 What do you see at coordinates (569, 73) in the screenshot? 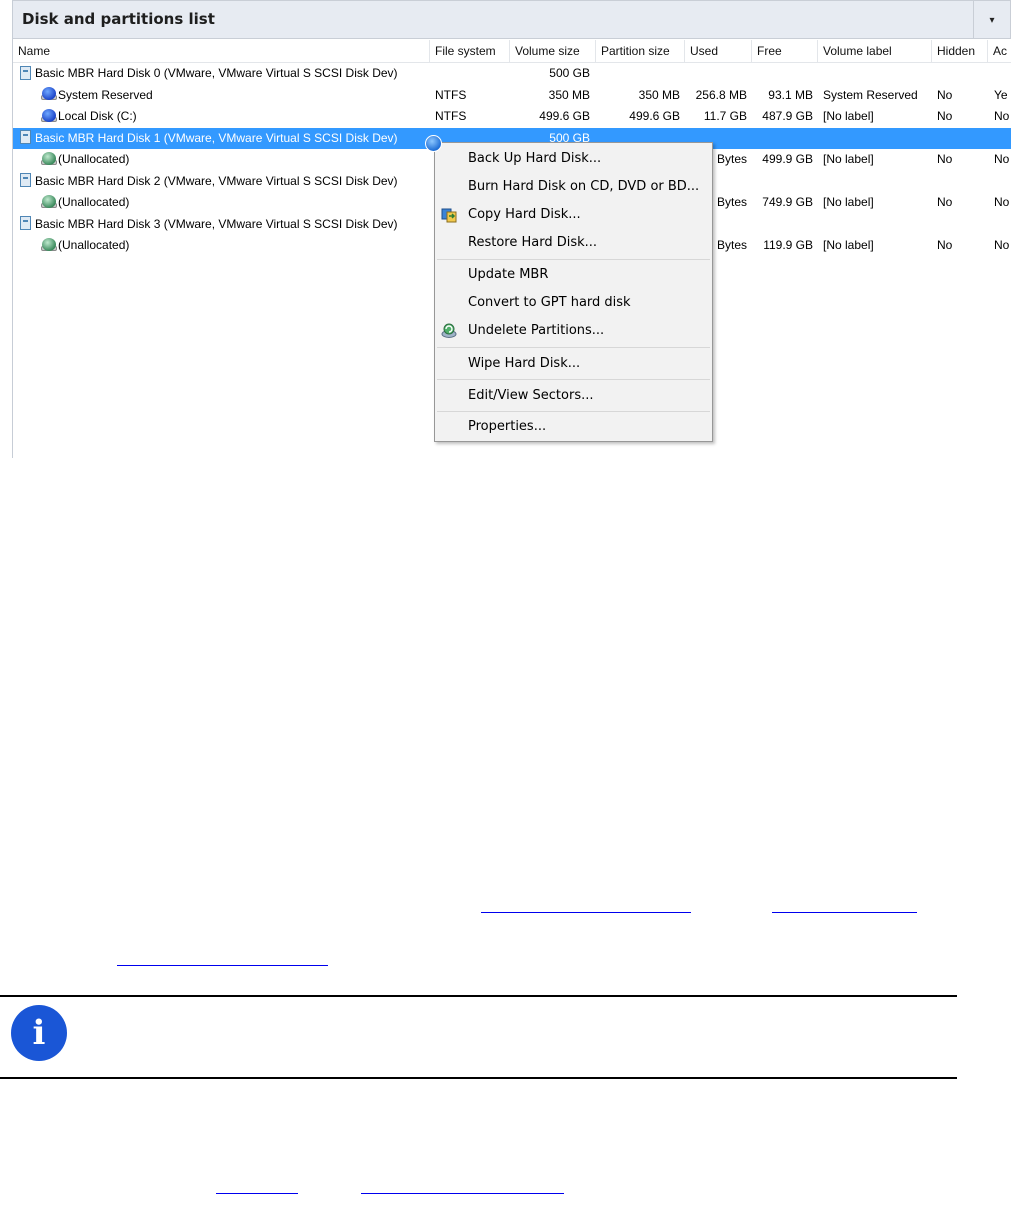
I see `cell-vsize: 500 GB` at bounding box center [569, 73].